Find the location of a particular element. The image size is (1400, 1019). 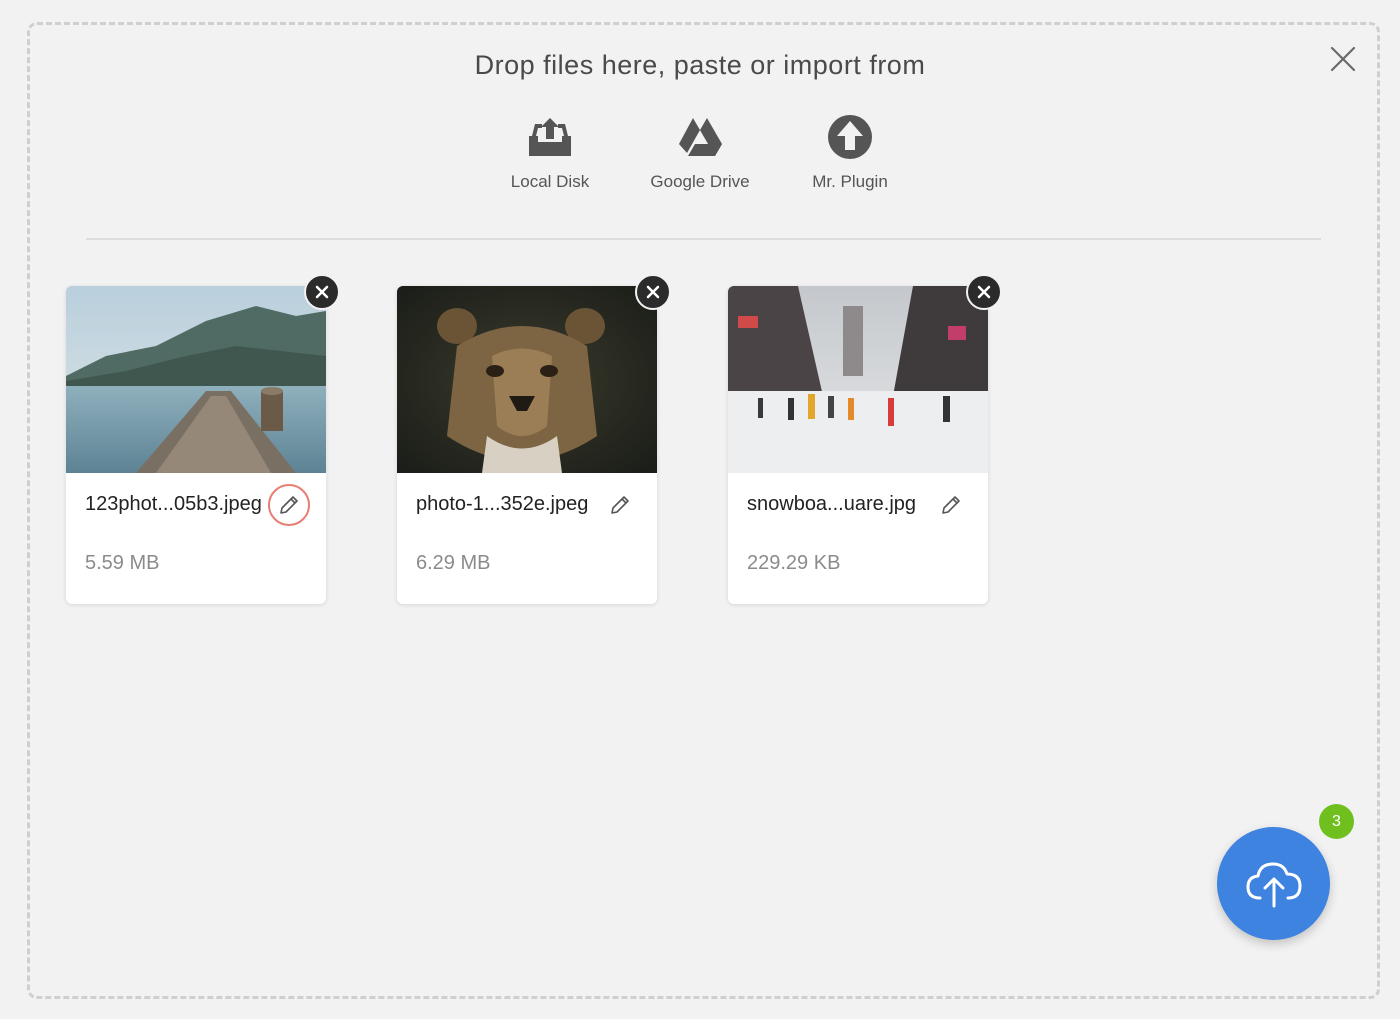

file-size: 5.59 MB is located at coordinates (122, 563).